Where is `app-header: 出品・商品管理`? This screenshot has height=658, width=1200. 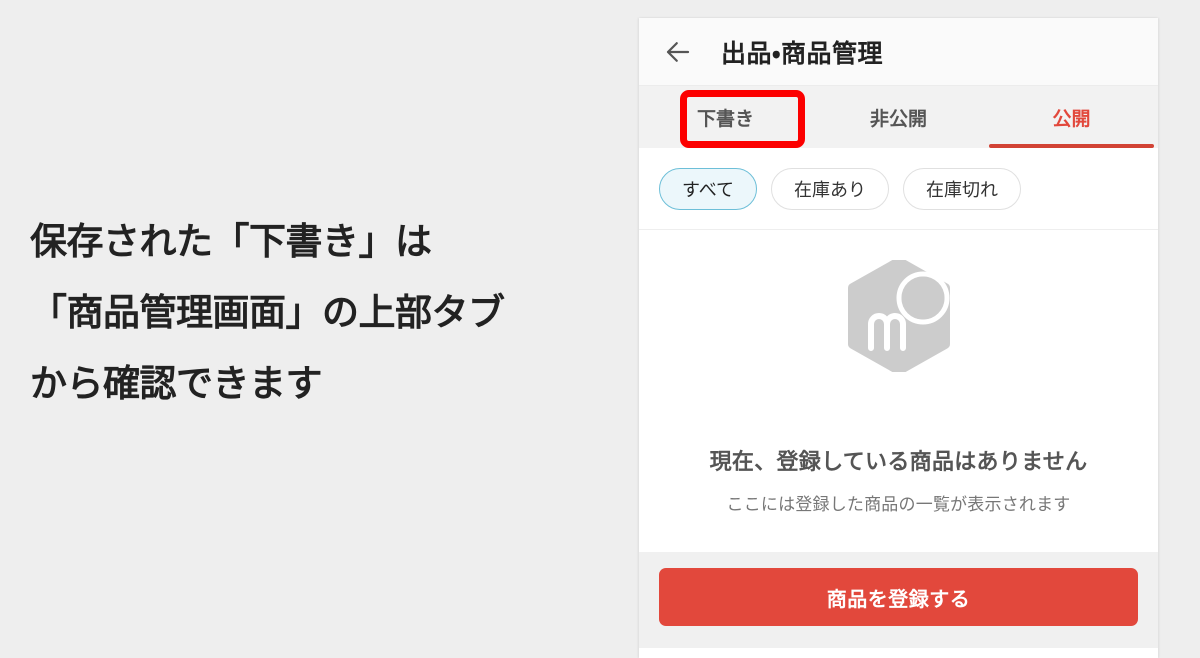 app-header: 出品・商品管理 is located at coordinates (898, 52).